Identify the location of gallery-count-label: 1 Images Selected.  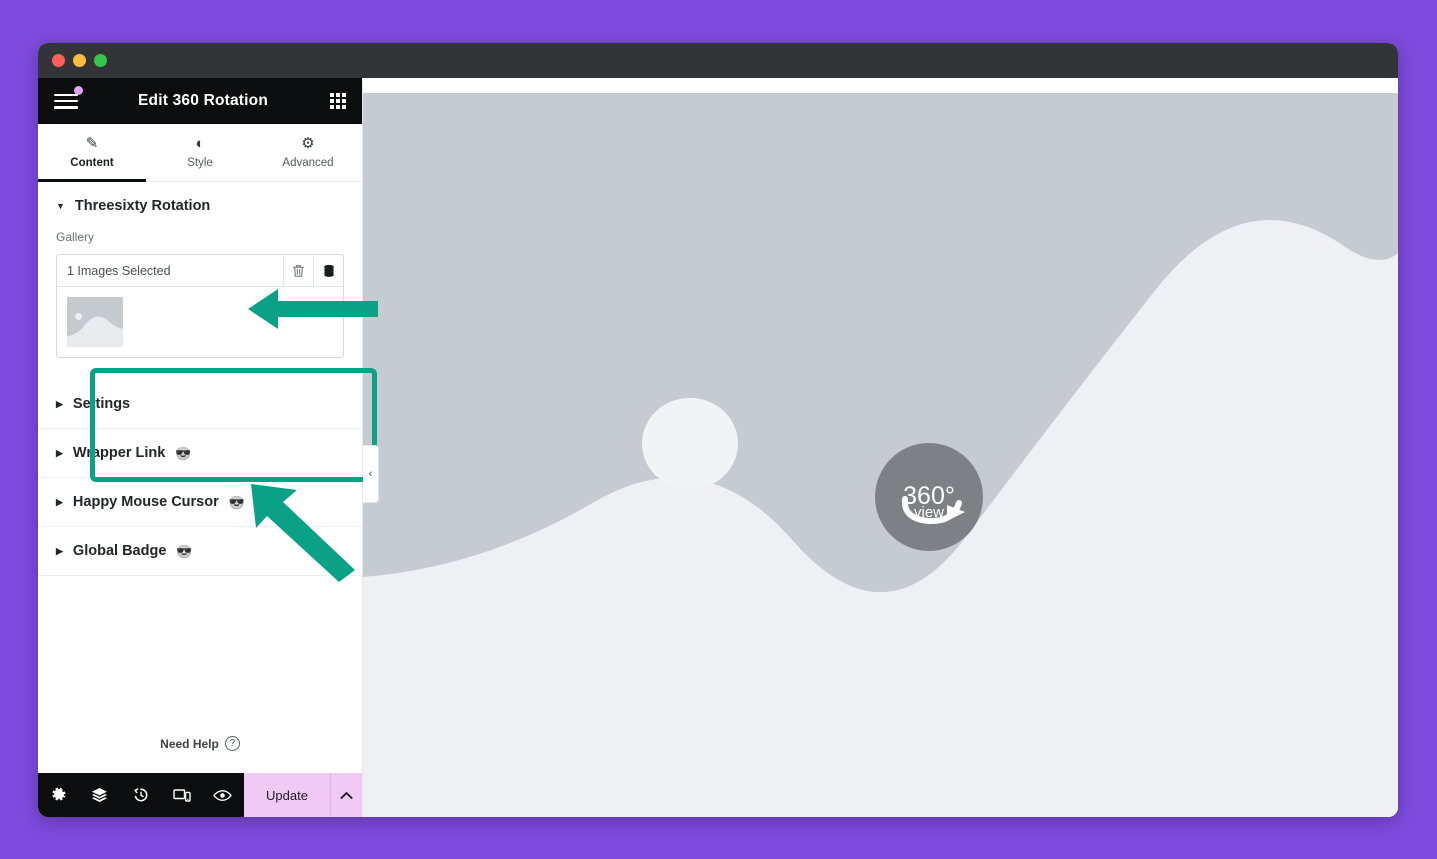
(119, 270).